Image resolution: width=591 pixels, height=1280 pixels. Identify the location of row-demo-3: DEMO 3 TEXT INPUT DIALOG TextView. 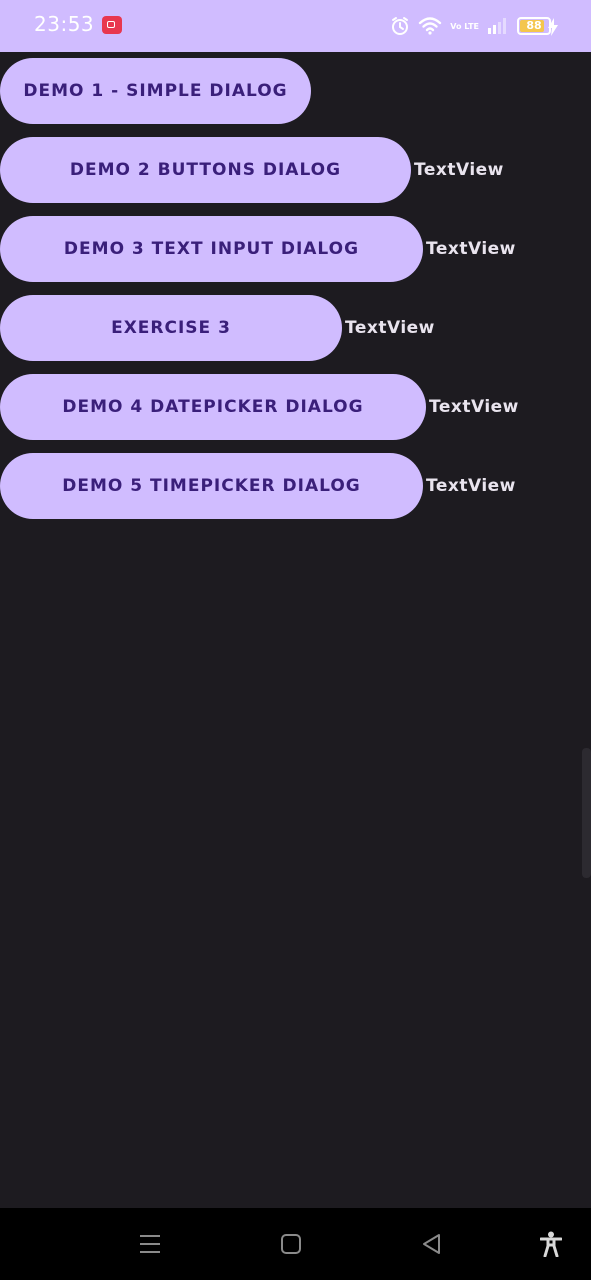
(258, 249).